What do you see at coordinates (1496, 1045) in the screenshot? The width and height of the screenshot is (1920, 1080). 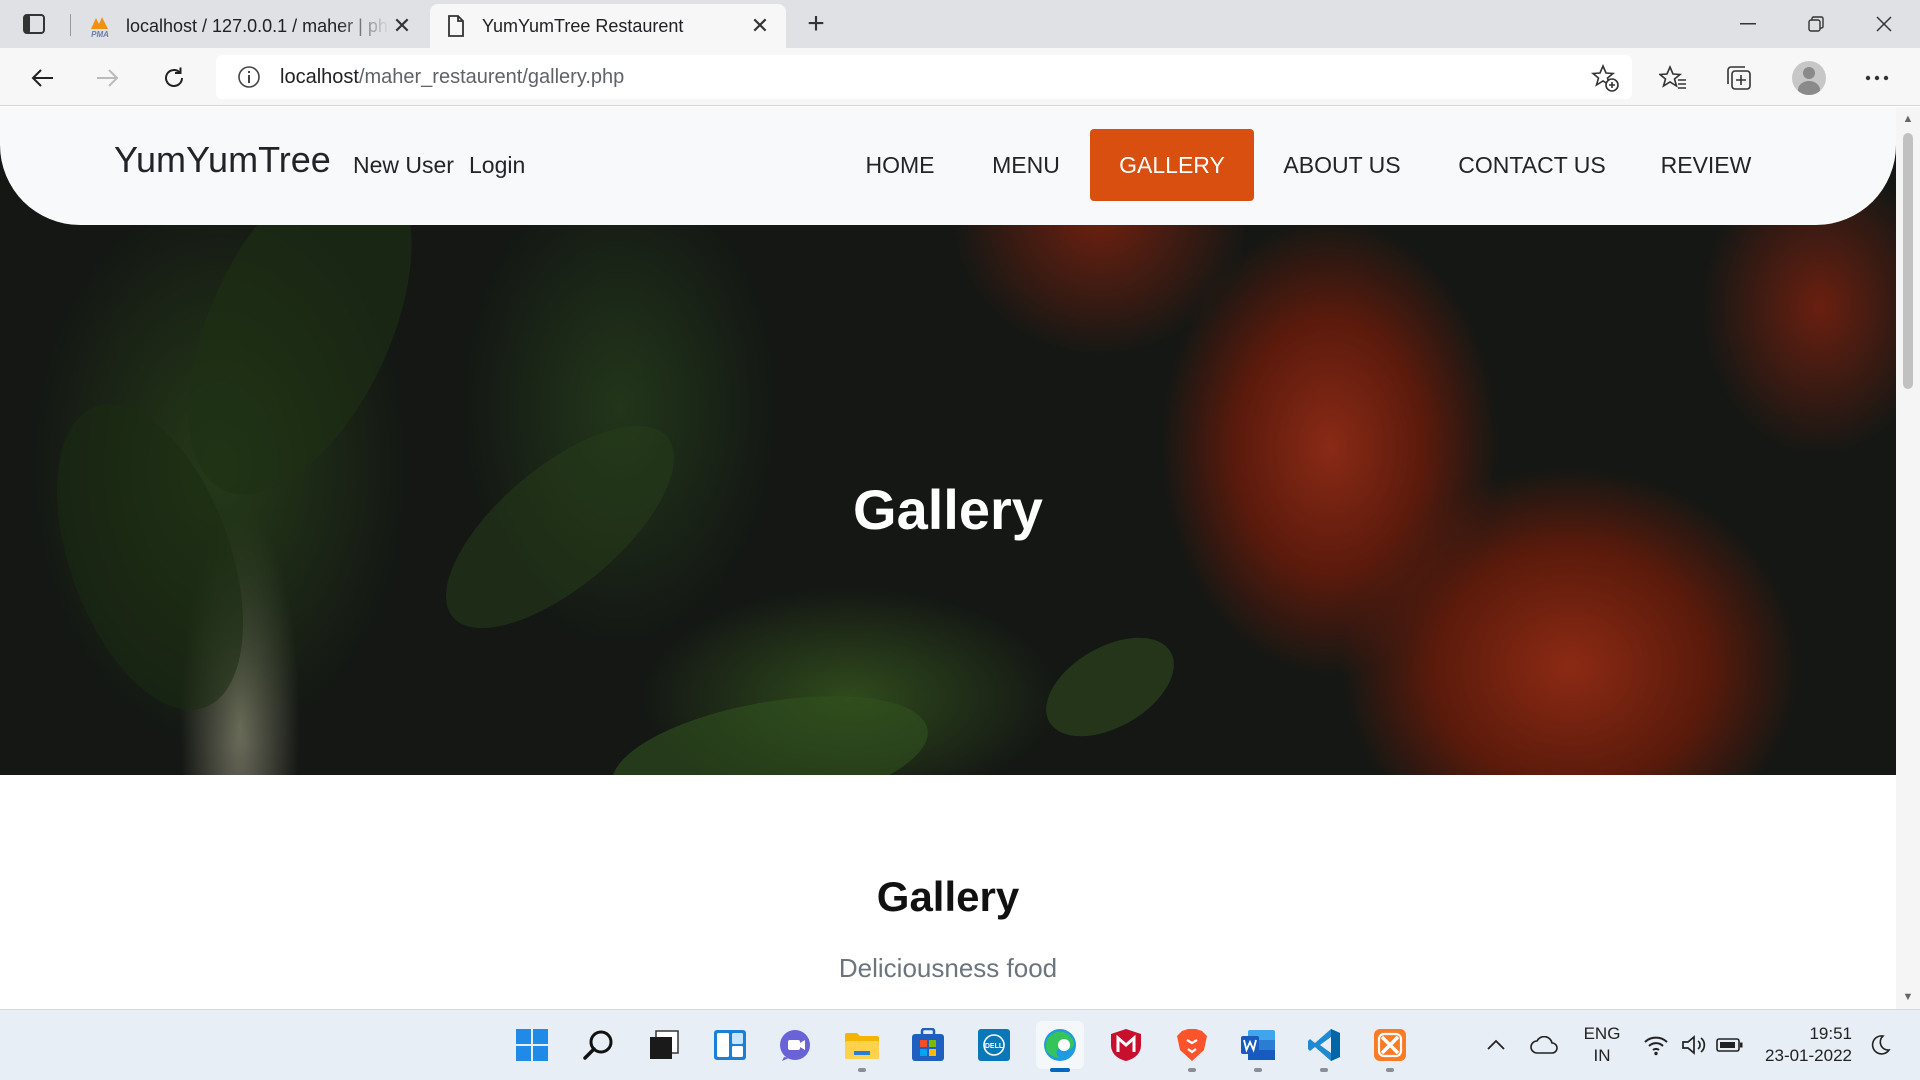 I see `show-hidden-icons-chevron-icon` at bounding box center [1496, 1045].